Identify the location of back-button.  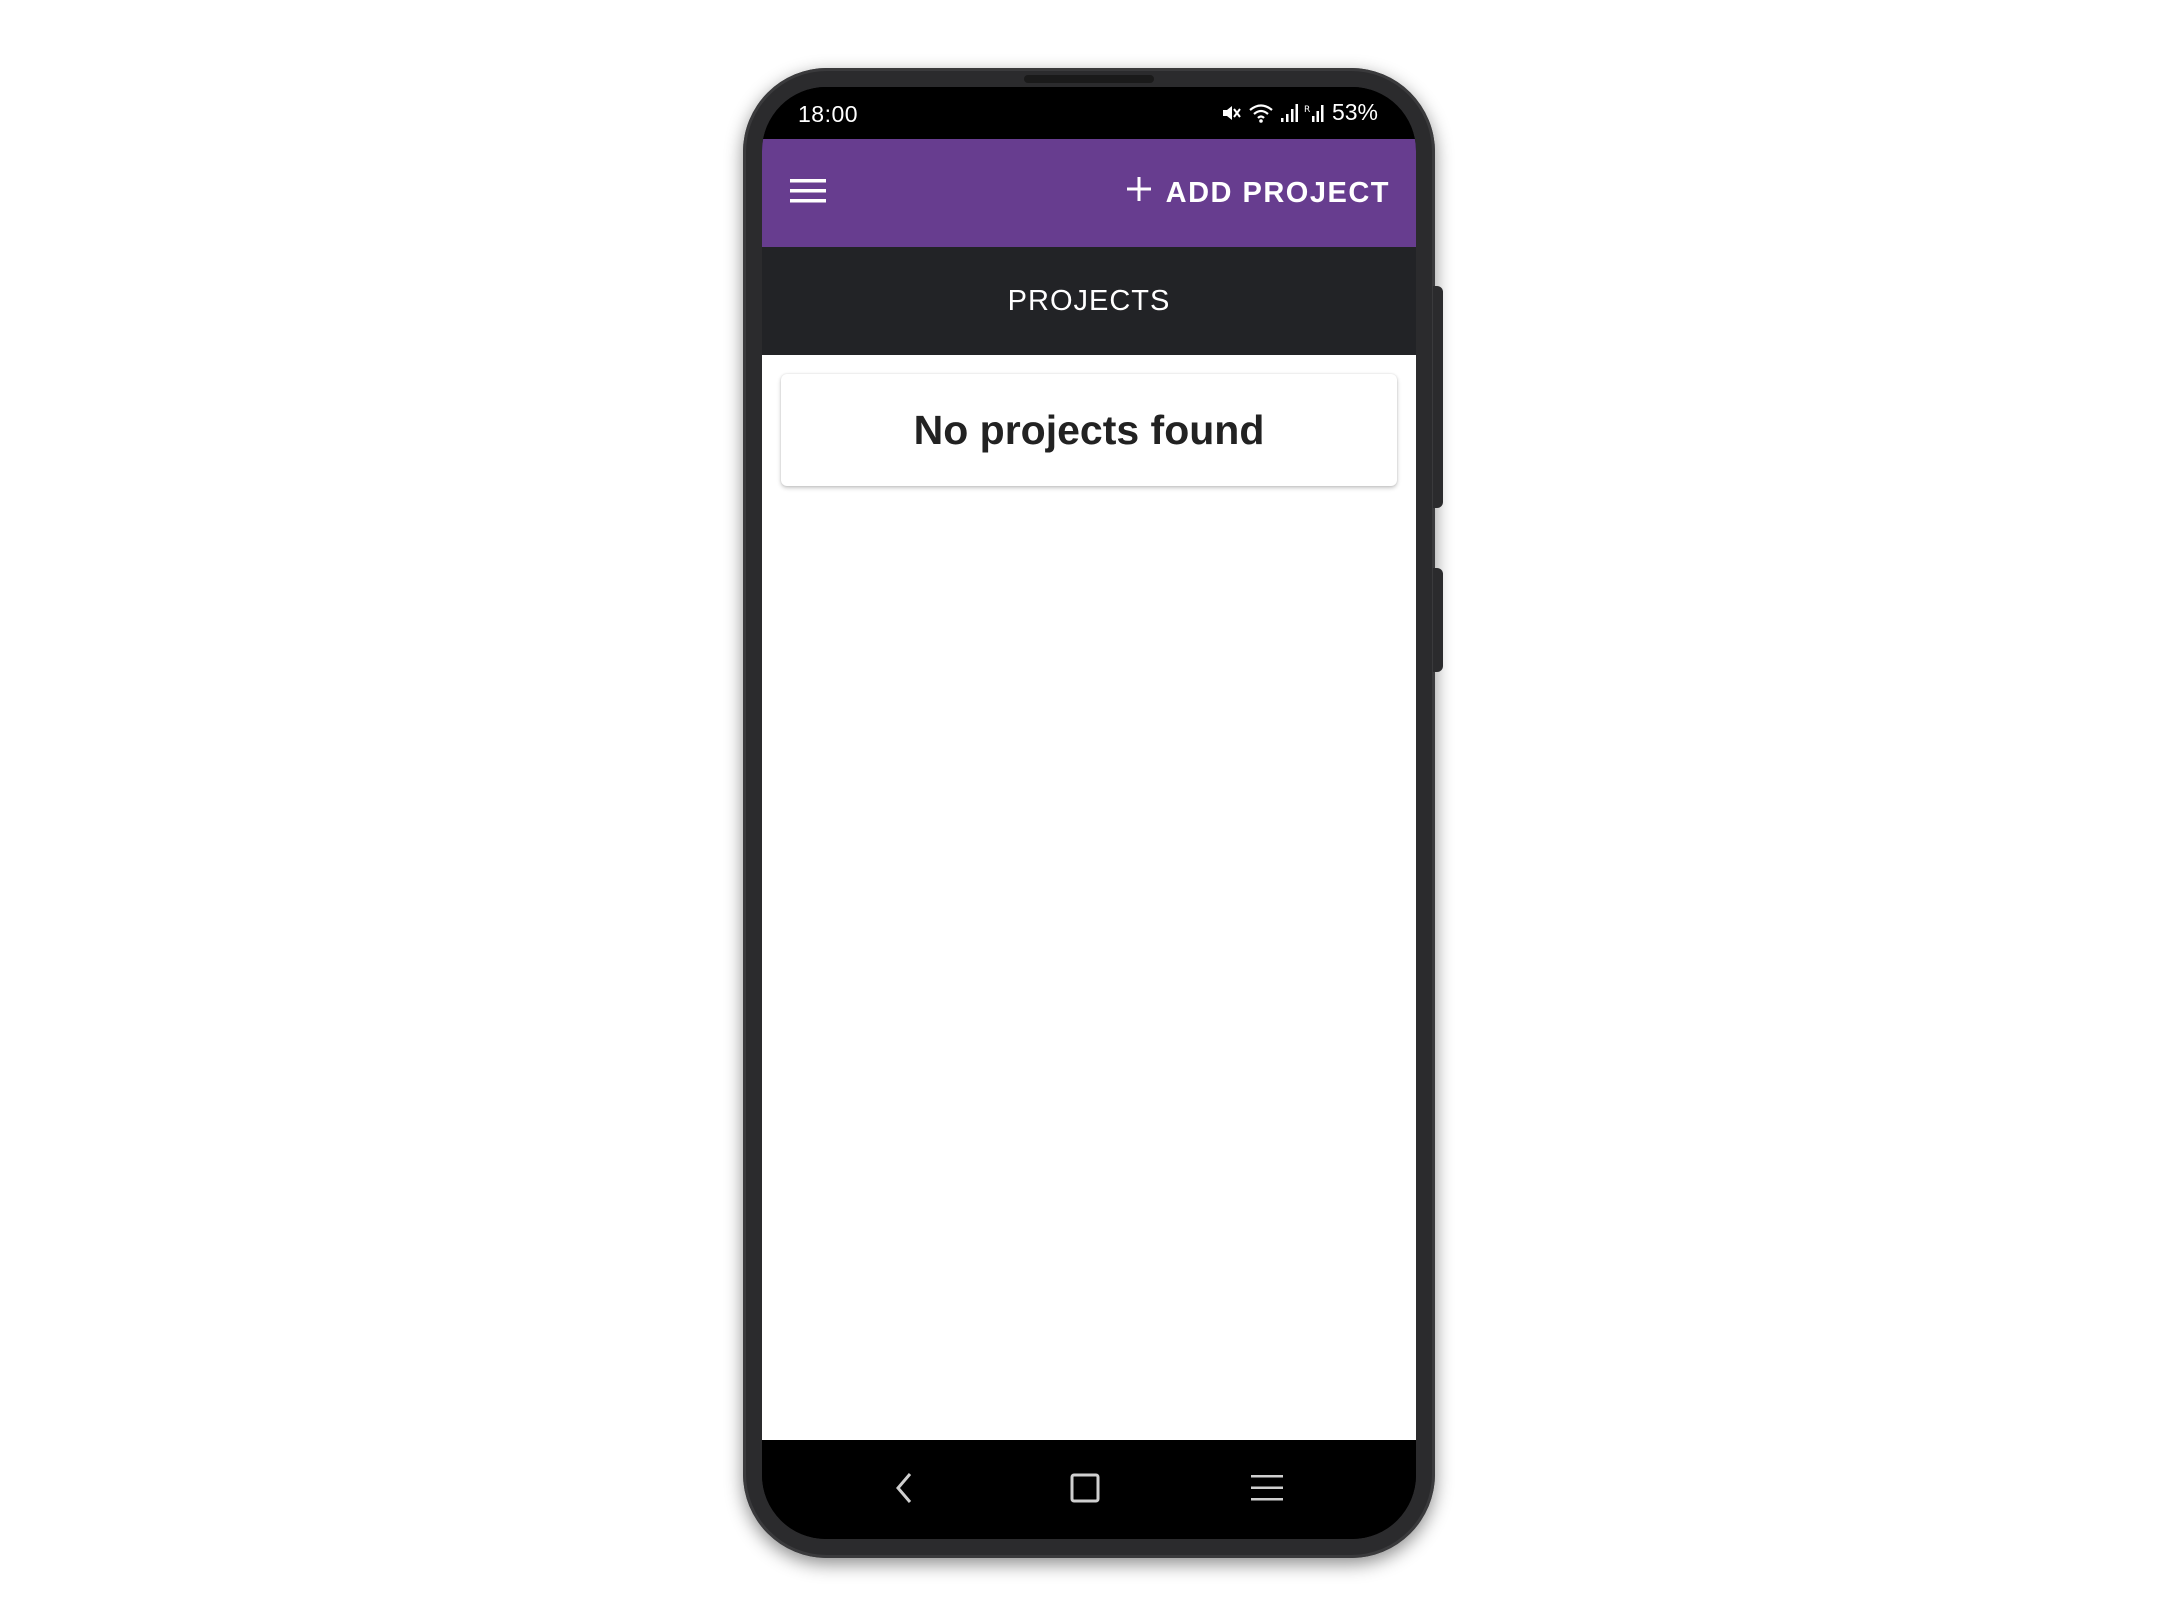
(905, 1490).